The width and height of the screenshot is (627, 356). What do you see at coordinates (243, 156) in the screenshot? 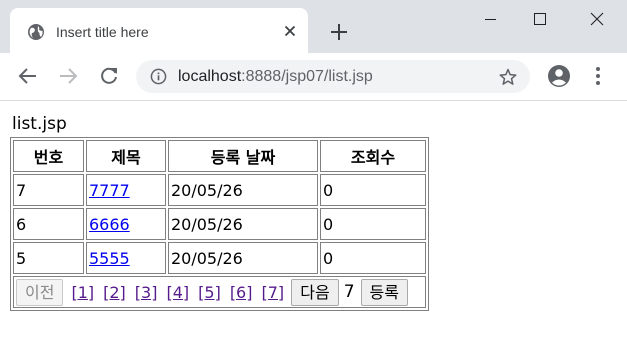
I see `header-date: 등록 날짜` at bounding box center [243, 156].